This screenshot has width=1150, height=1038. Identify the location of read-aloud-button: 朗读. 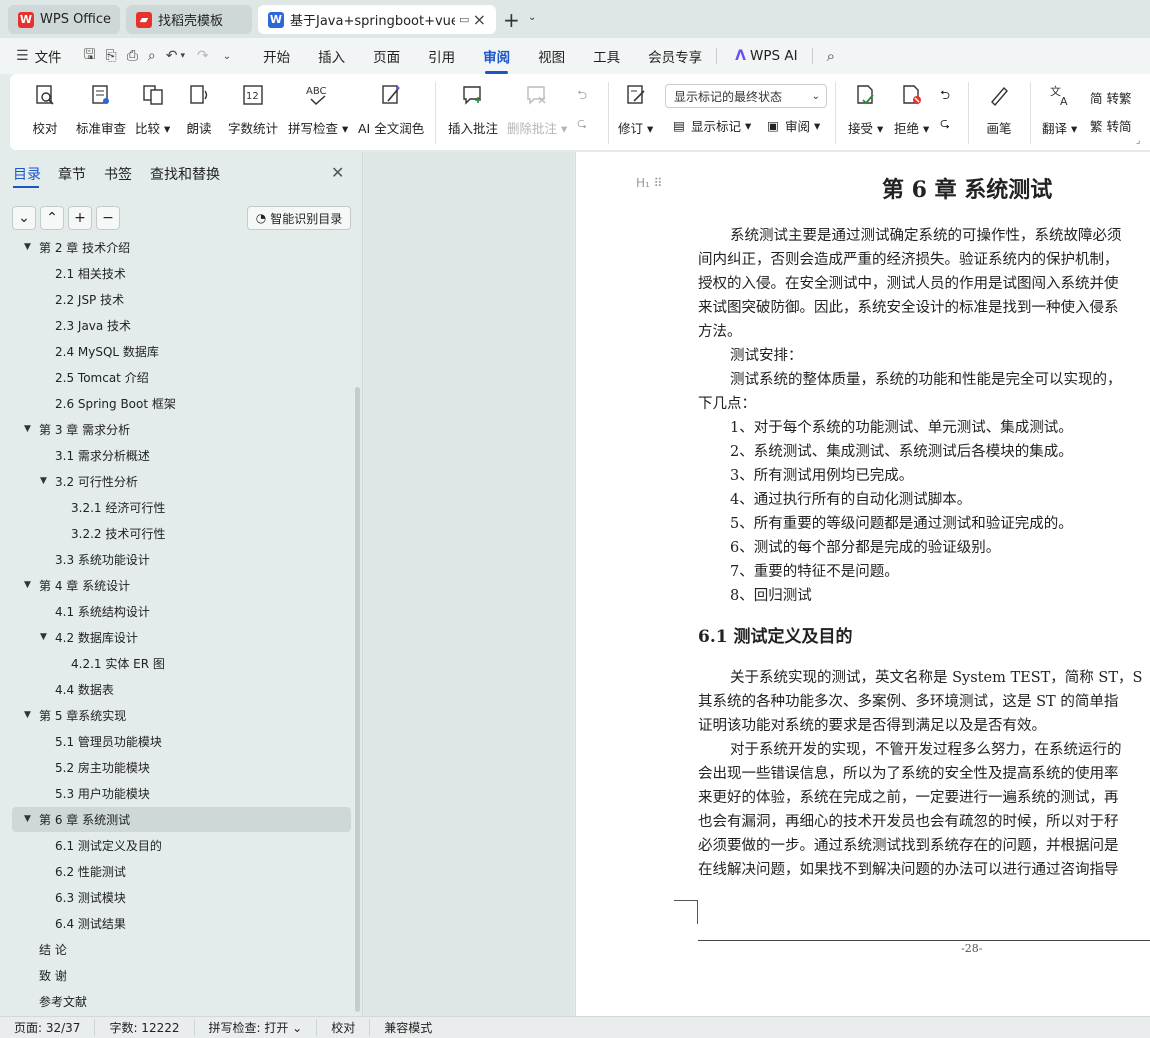
(199, 109).